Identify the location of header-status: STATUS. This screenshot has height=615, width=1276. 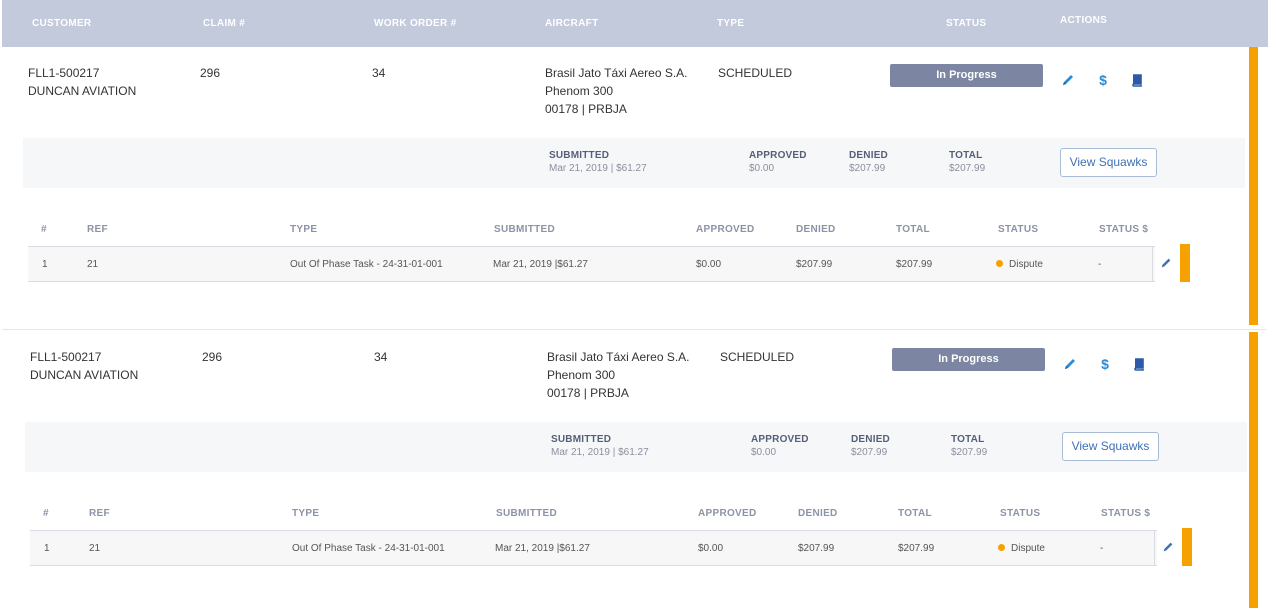
(966, 23).